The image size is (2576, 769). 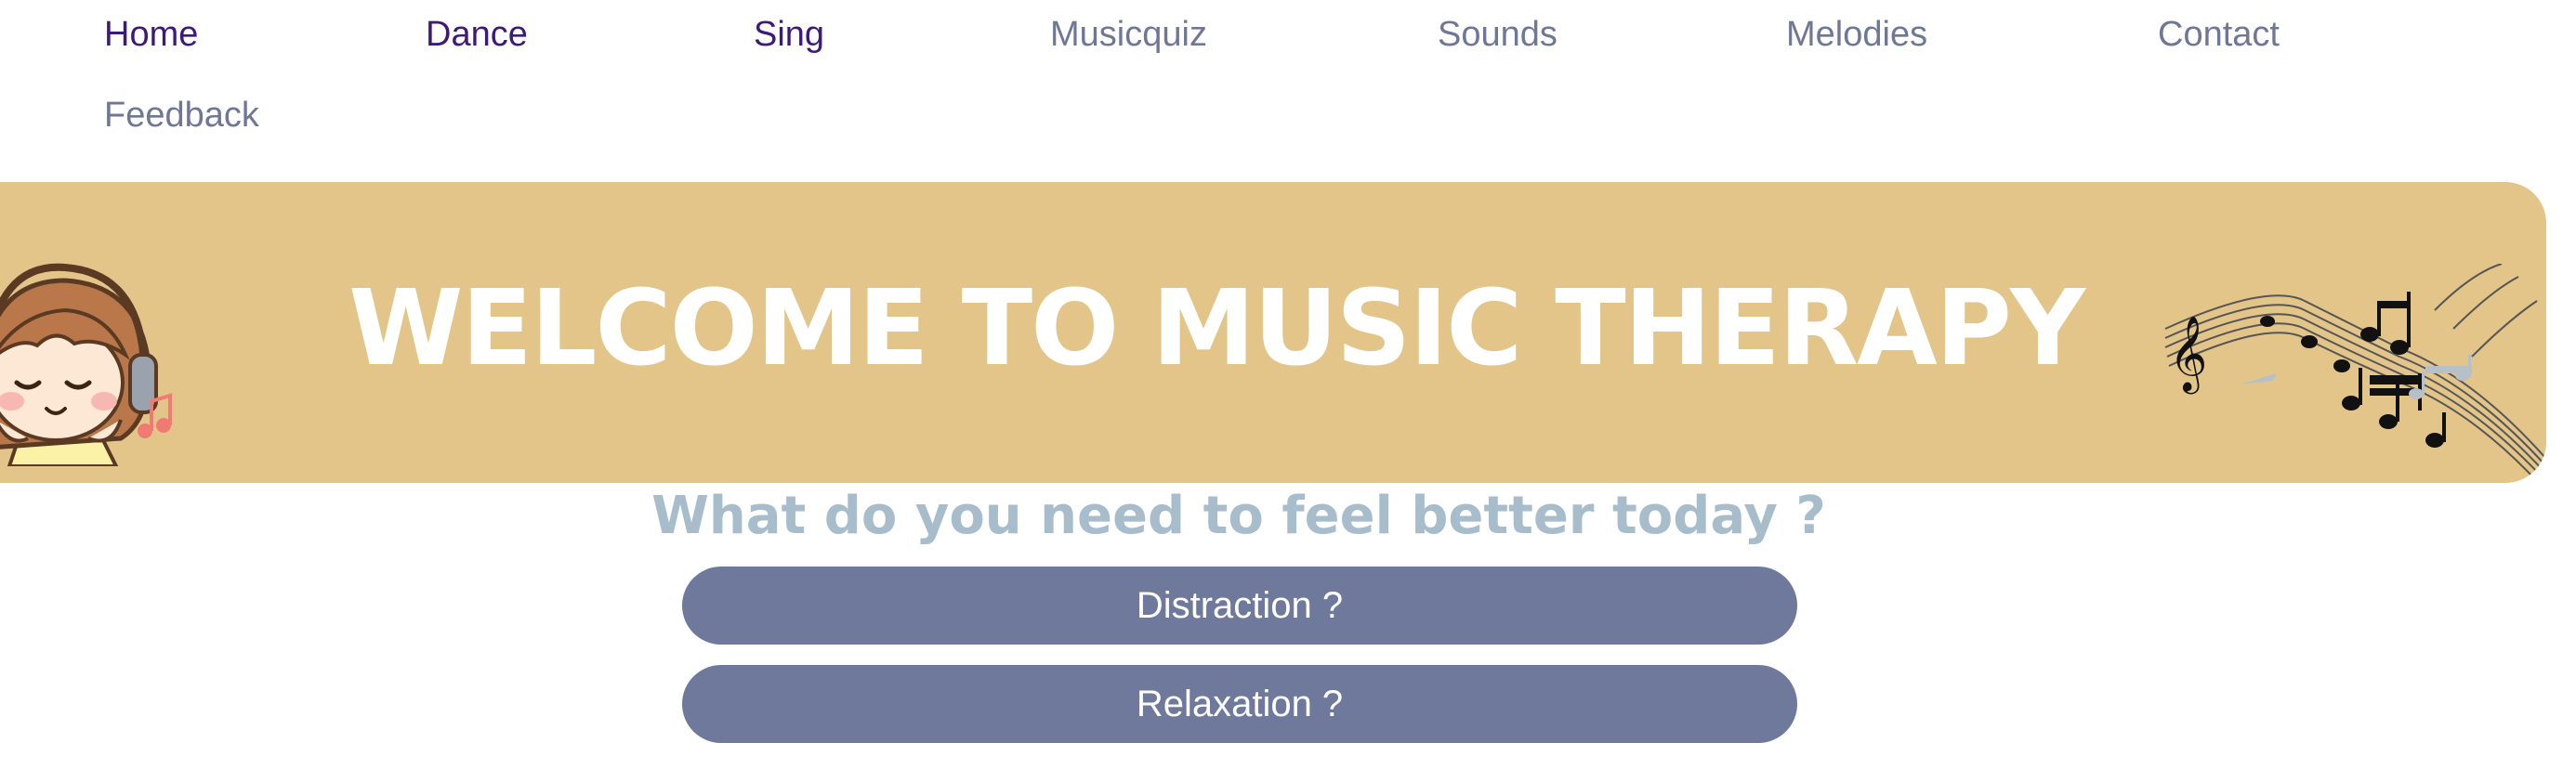 What do you see at coordinates (1128, 34) in the screenshot?
I see `nav-link-musicquiz: Musicquiz` at bounding box center [1128, 34].